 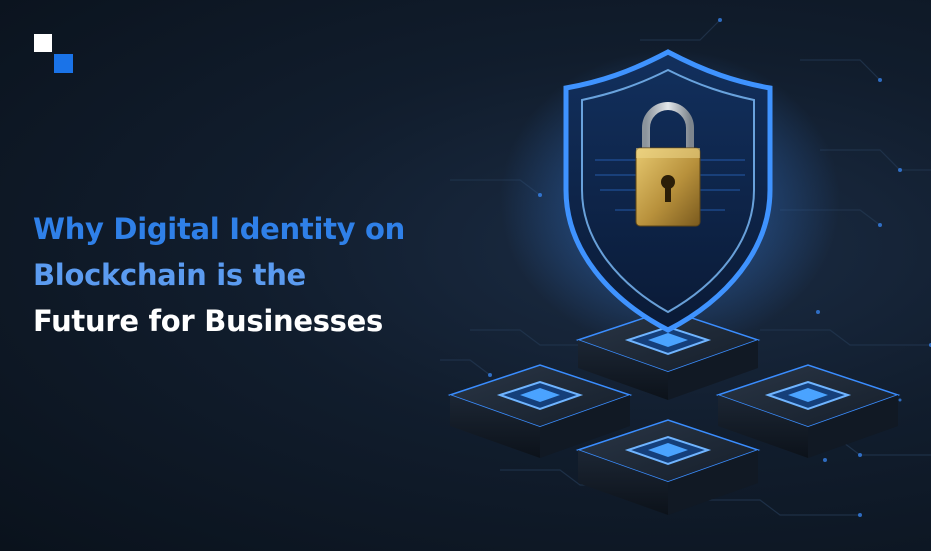 What do you see at coordinates (208, 321) in the screenshot?
I see `headline-line-3: Future for Businesses` at bounding box center [208, 321].